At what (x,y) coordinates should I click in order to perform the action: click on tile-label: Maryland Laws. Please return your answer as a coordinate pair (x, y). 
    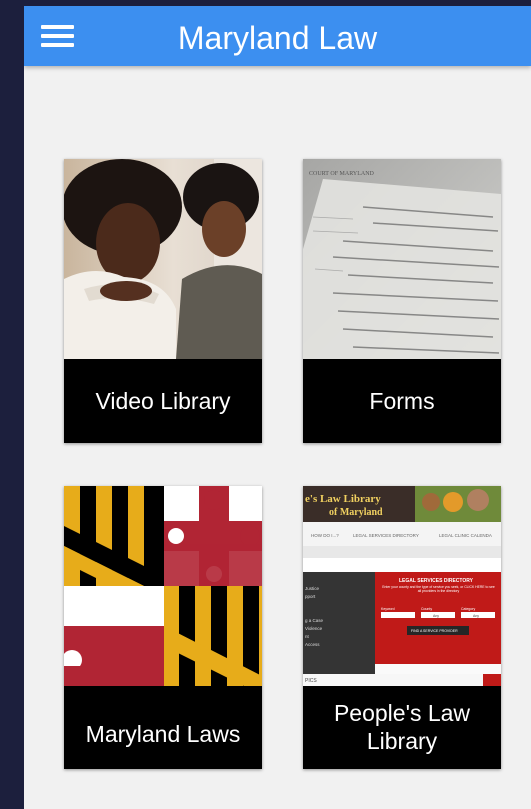
    Looking at the image, I should click on (163, 733).